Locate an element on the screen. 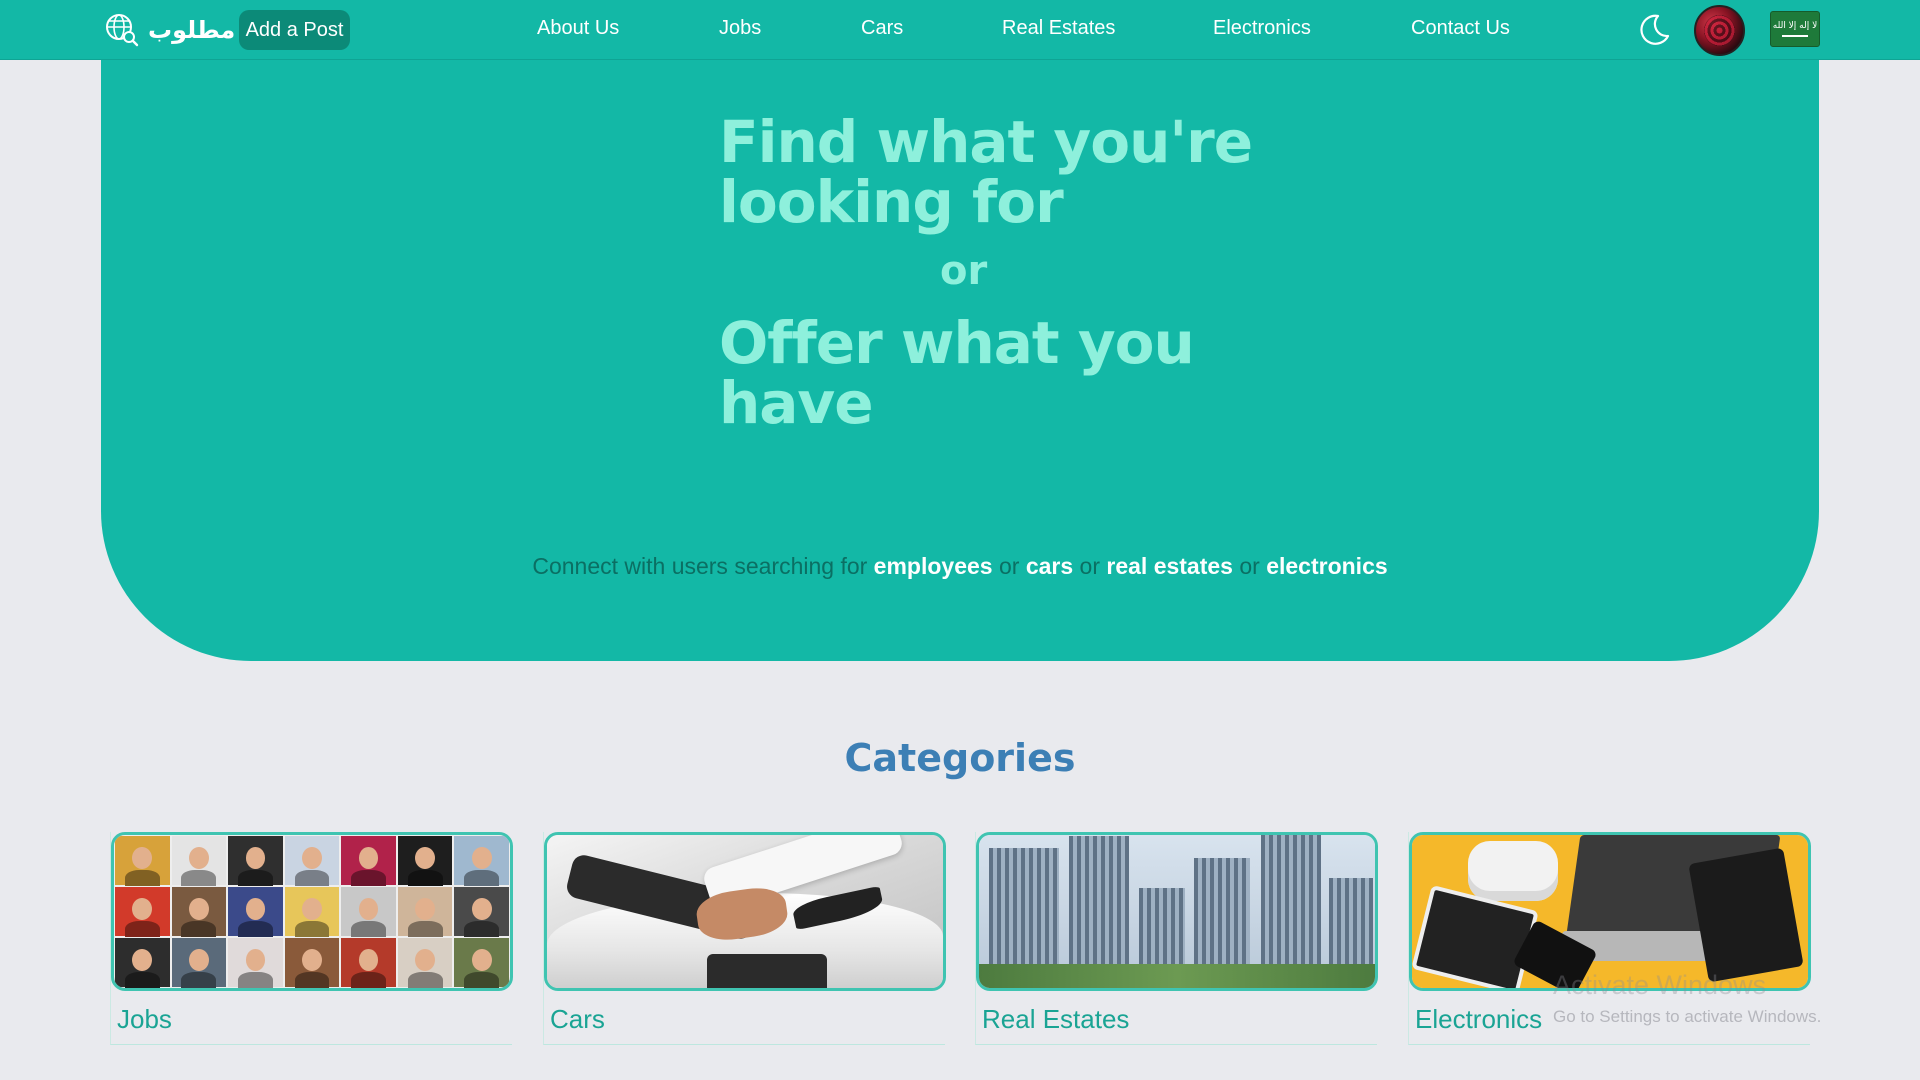 Image resolution: width=1920 pixels, height=1080 pixels. logo: مطلوب is located at coordinates (169, 30).